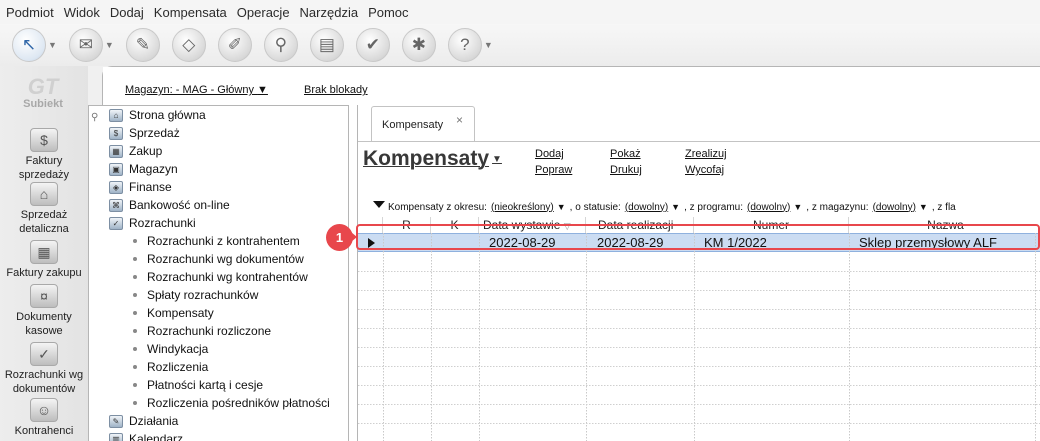 Image resolution: width=1040 pixels, height=441 pixels. I want to click on tree-subitem: Rozrachunki rozliczone, so click(202, 331).